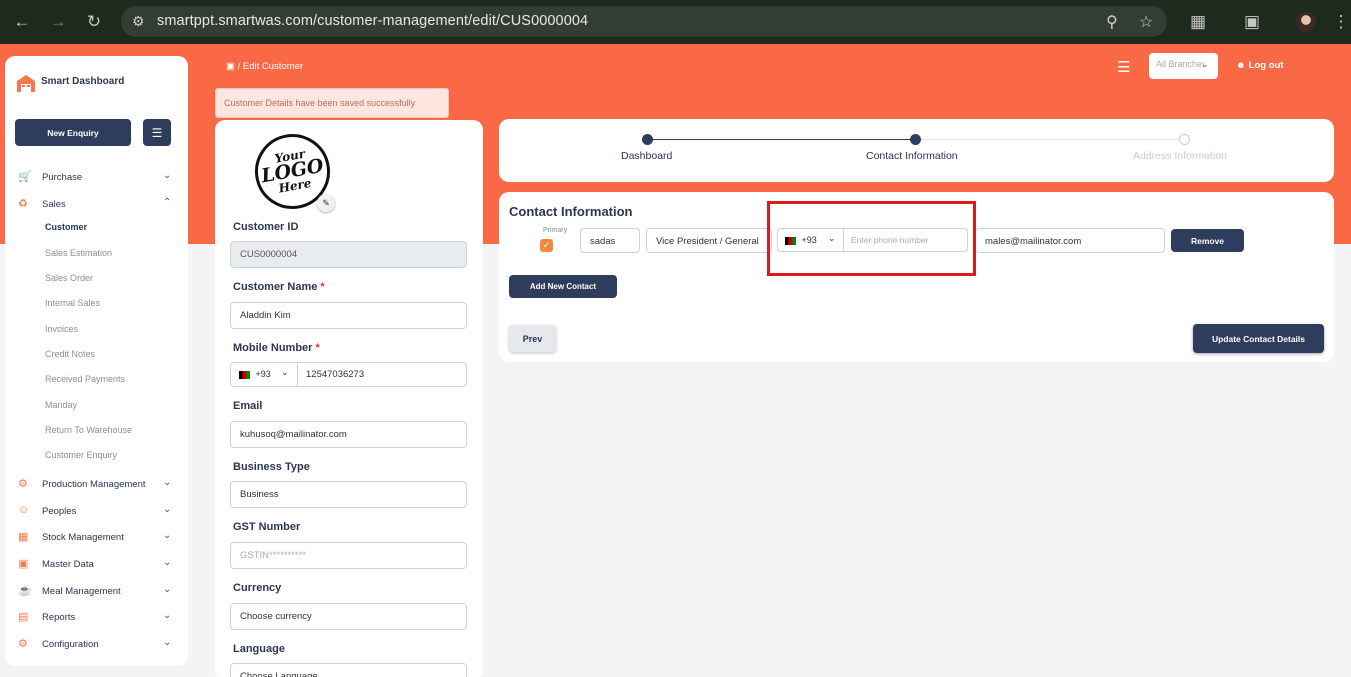 Image resolution: width=1351 pixels, height=677 pixels. Describe the element at coordinates (96, 205) in the screenshot. I see `sidebar-item-sales: ♻ Sales ⌃` at that location.